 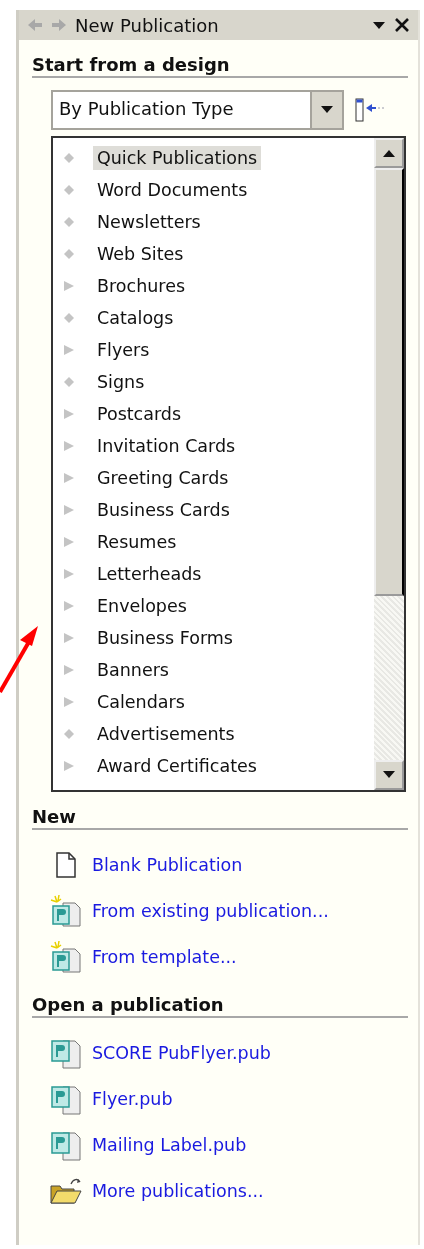 What do you see at coordinates (135, 318) in the screenshot?
I see `publication-type-item: Catalogs` at bounding box center [135, 318].